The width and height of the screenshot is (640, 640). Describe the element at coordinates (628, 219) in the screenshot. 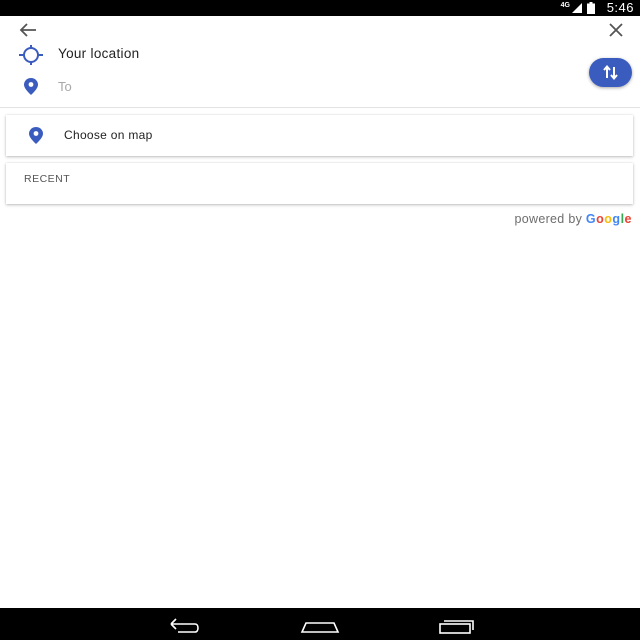

I see `google-letter: e` at that location.